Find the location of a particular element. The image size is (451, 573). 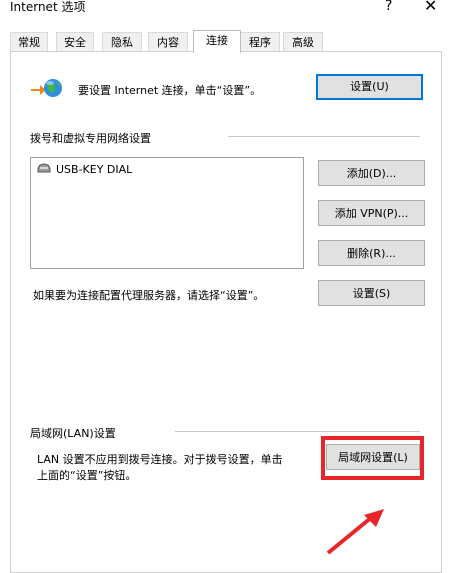

lan-section-title: 局域网(LAN)设置 is located at coordinates (73, 433).